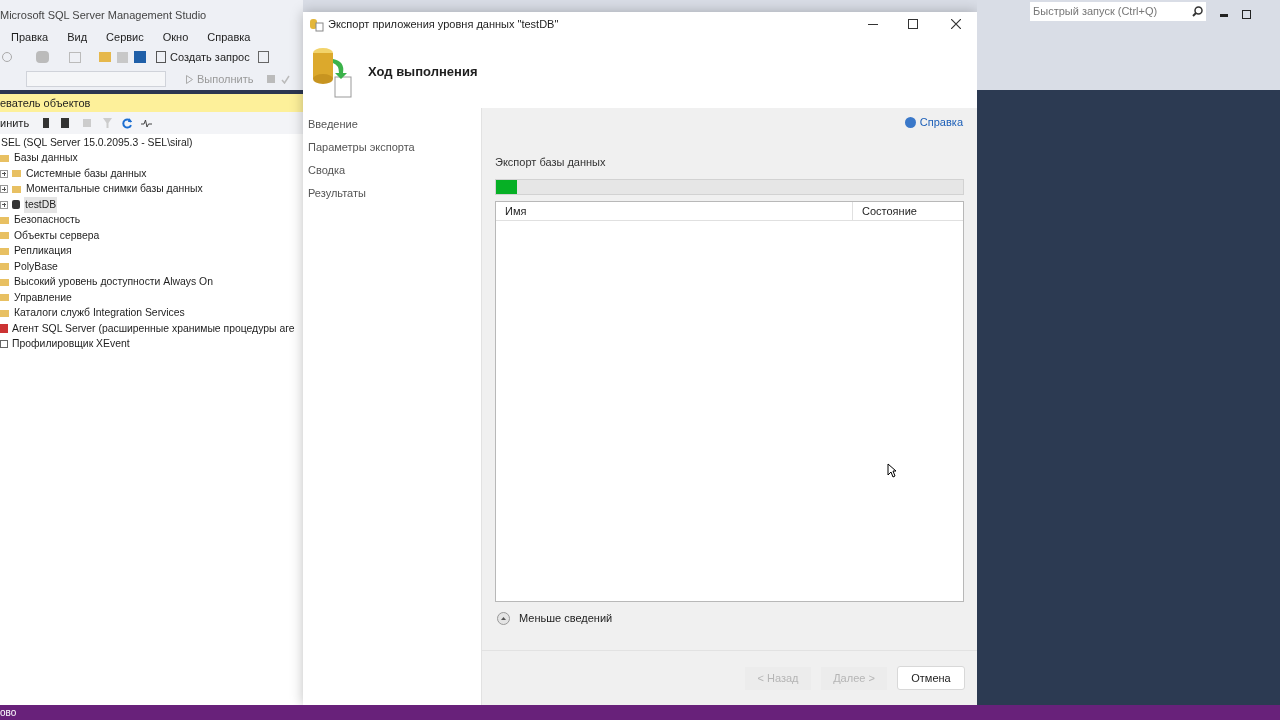 The height and width of the screenshot is (720, 1280). I want to click on tree-item: Агент SQL Server (расширенные хранимые процедуры аге, so click(153, 328).